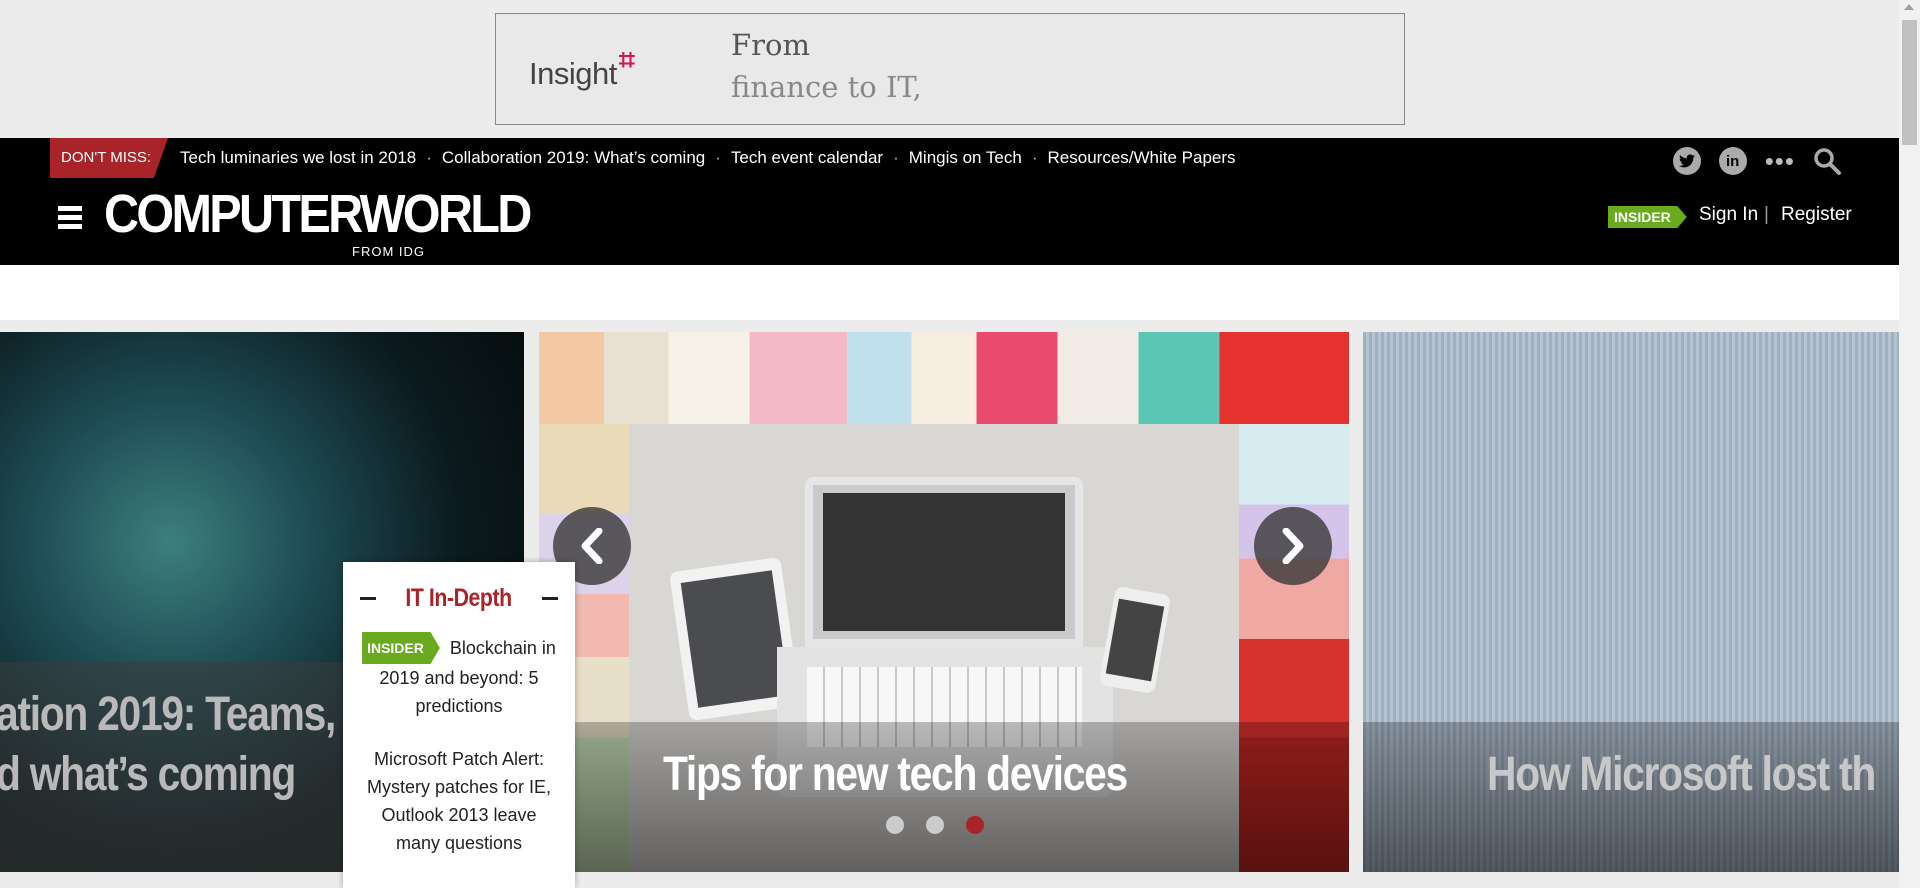 The height and width of the screenshot is (888, 1920). I want to click on search-icon, so click(1827, 161).